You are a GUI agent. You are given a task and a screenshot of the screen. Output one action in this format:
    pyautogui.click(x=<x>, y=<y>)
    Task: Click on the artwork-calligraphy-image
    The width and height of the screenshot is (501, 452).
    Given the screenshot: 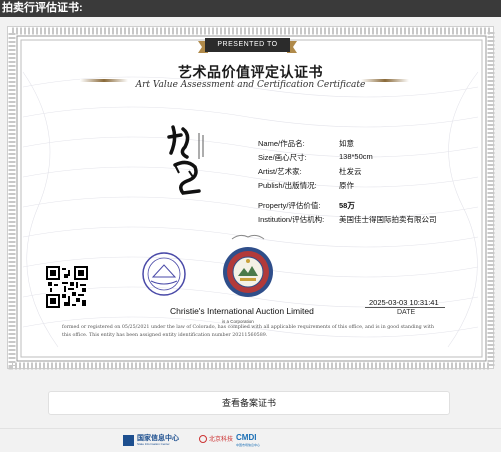 What is the action you would take?
    pyautogui.click(x=185, y=160)
    